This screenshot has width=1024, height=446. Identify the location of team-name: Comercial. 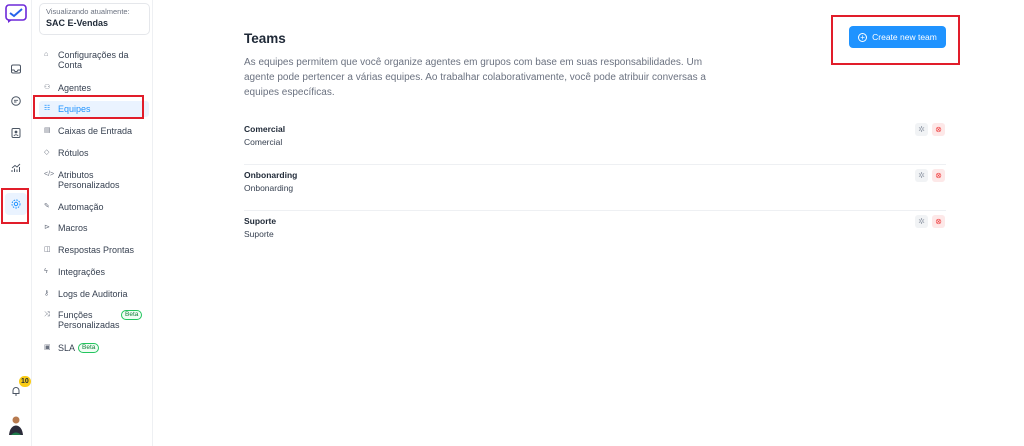
(265, 129).